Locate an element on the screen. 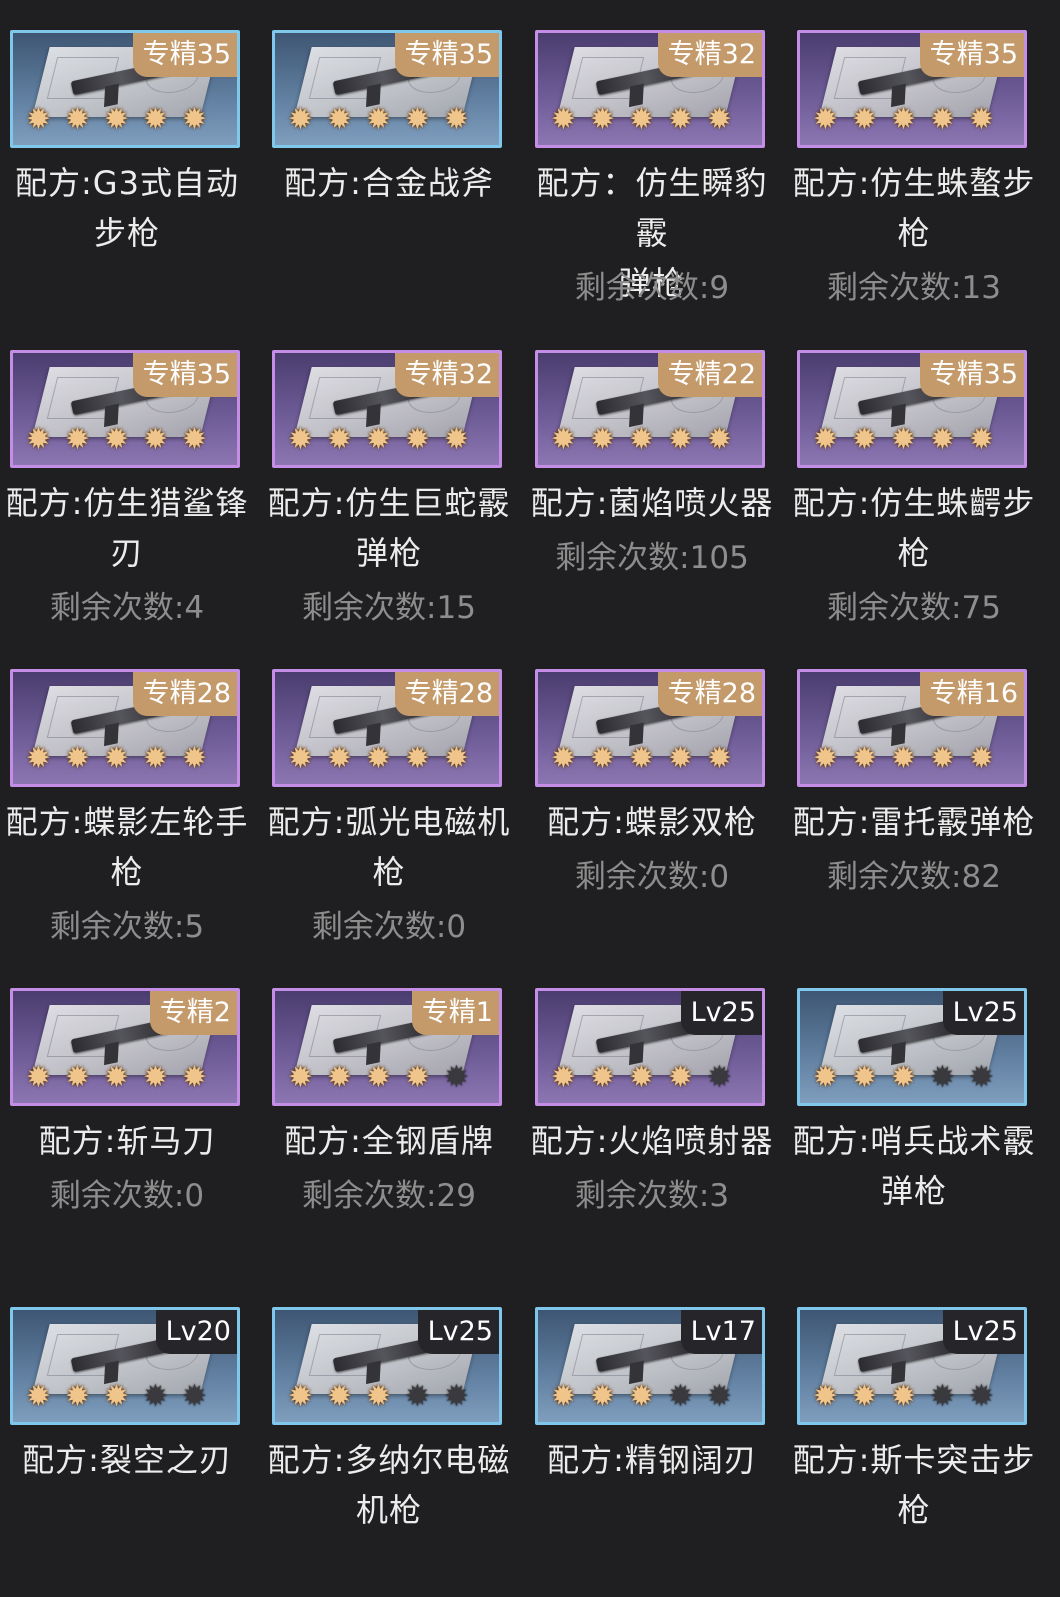 This screenshot has width=1060, height=1597. level-badge: 专精1 is located at coordinates (455, 1013).